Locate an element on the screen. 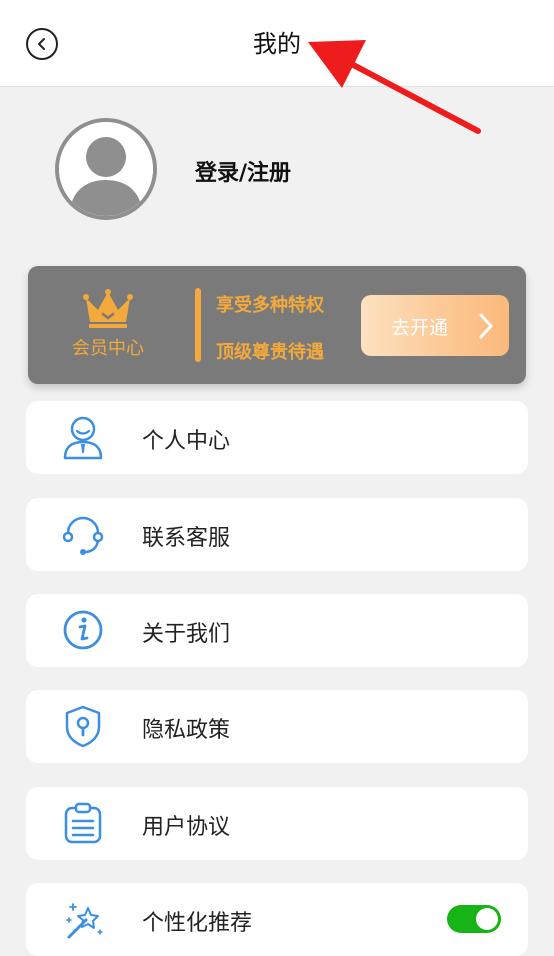  vip-benefit-line-1: 享受多种特权 is located at coordinates (270, 305).